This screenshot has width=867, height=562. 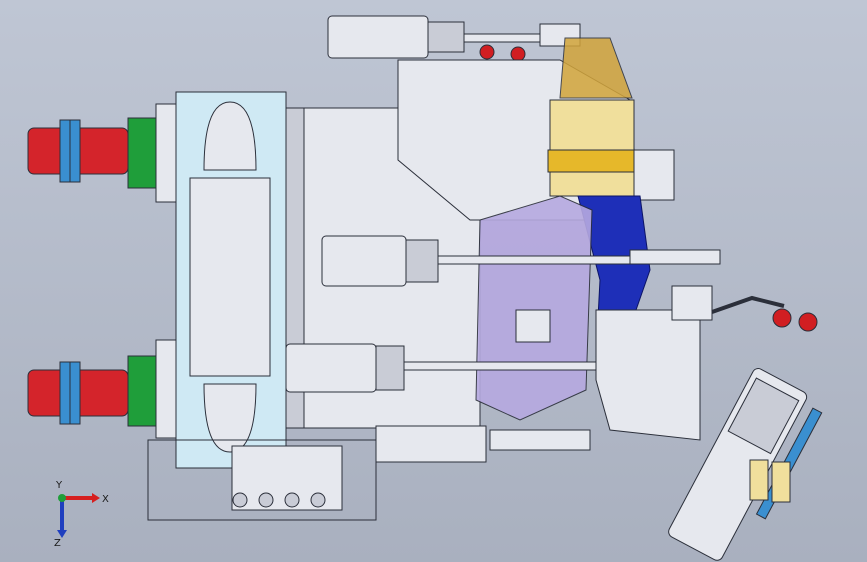 What do you see at coordinates (96, 498) in the screenshot?
I see `x-arrow-head` at bounding box center [96, 498].